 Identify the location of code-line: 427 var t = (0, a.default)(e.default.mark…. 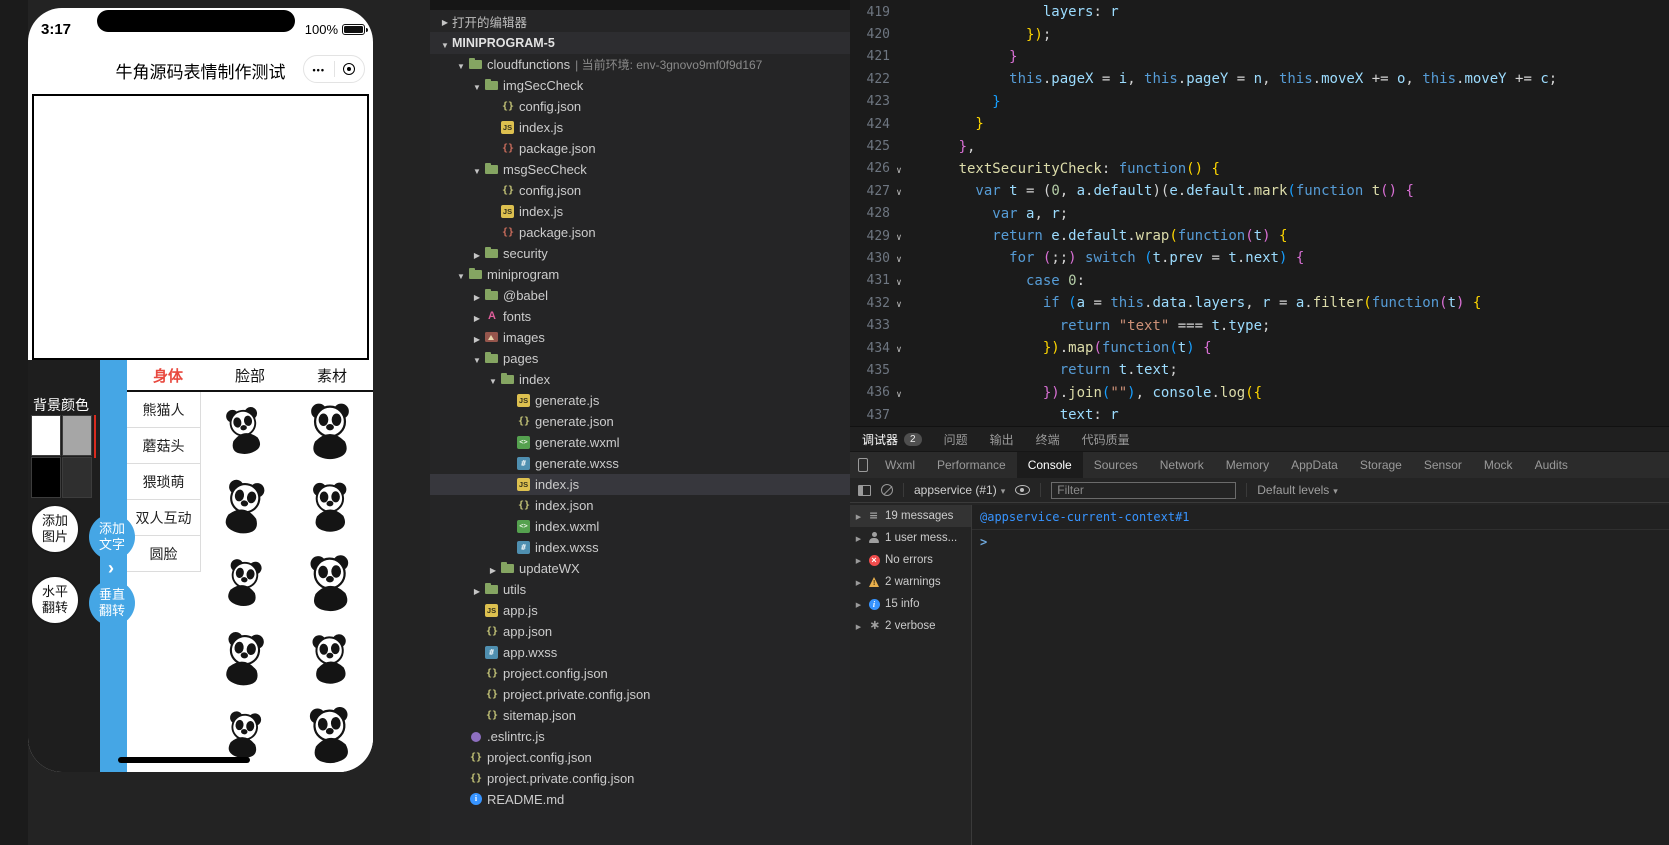
(1259, 191).